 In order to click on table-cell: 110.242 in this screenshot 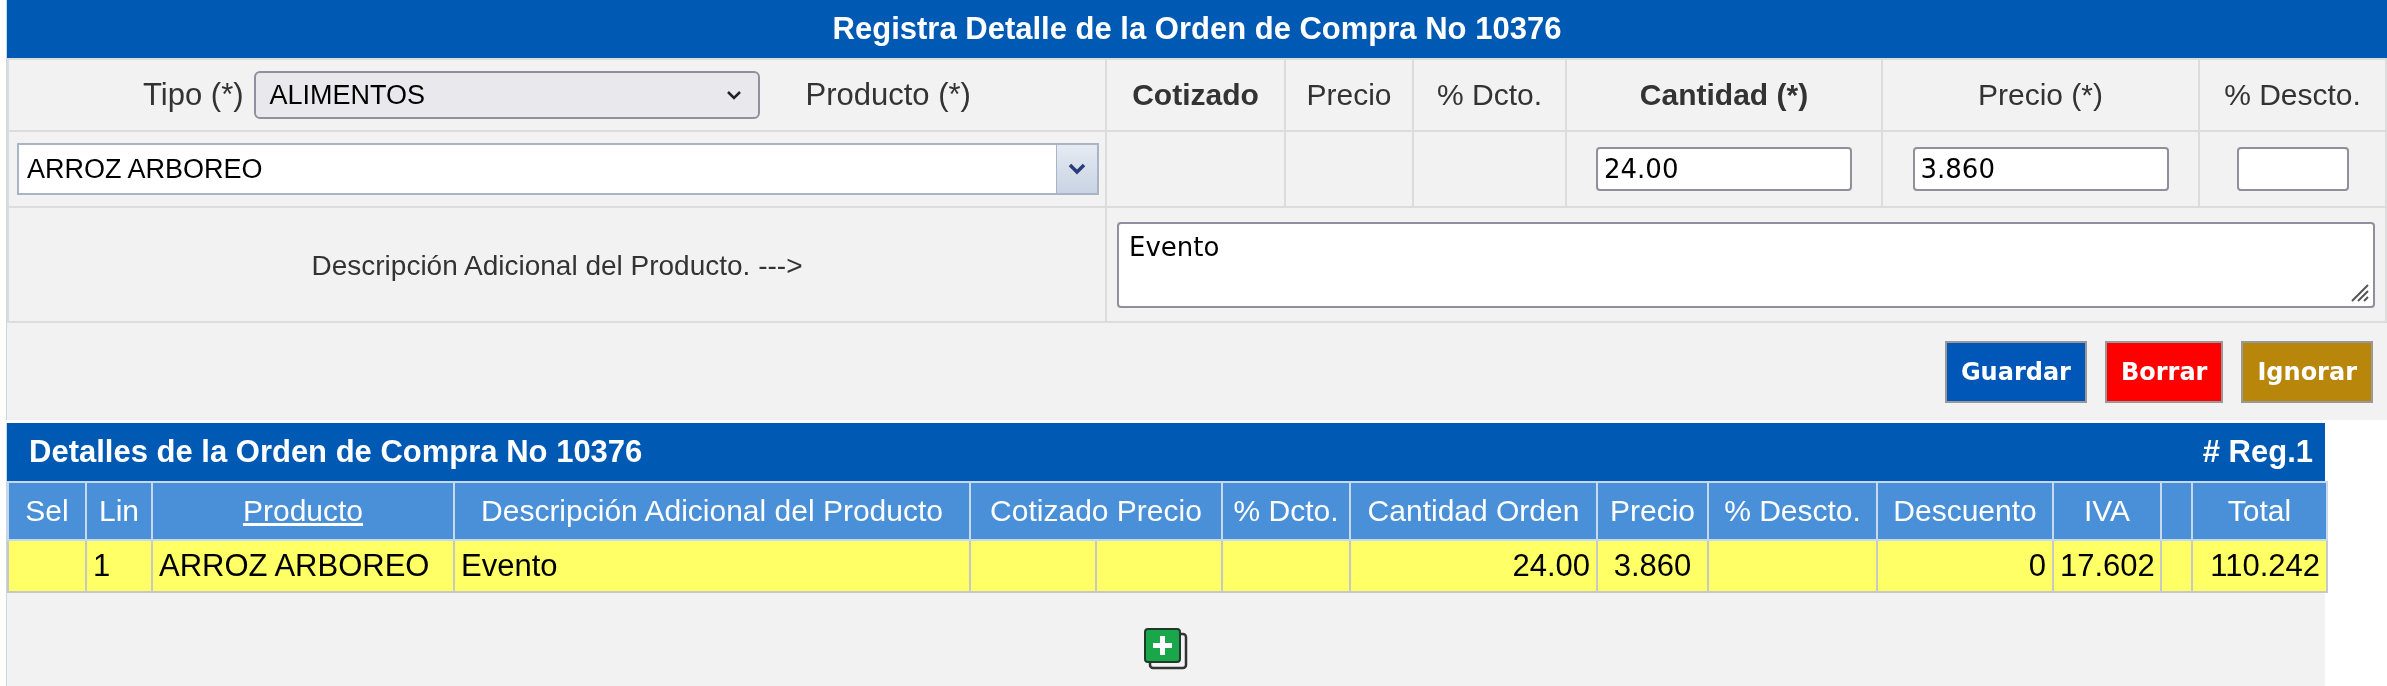, I will do `click(2265, 565)`.